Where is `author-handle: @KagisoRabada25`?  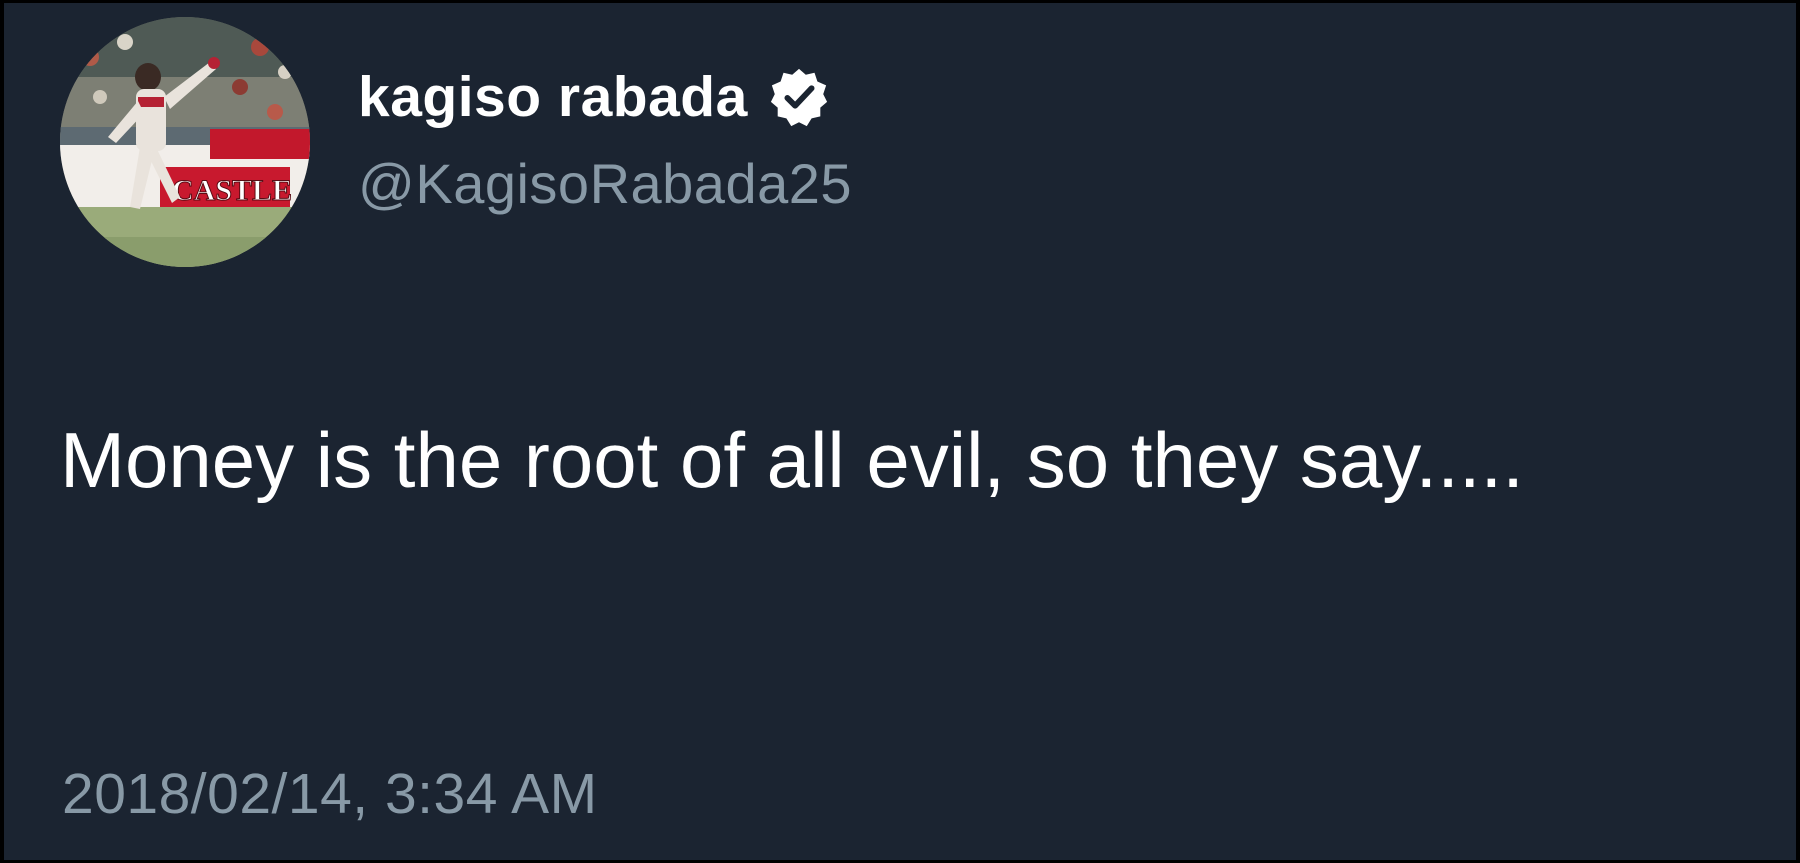 author-handle: @KagisoRabada25 is located at coordinates (605, 183).